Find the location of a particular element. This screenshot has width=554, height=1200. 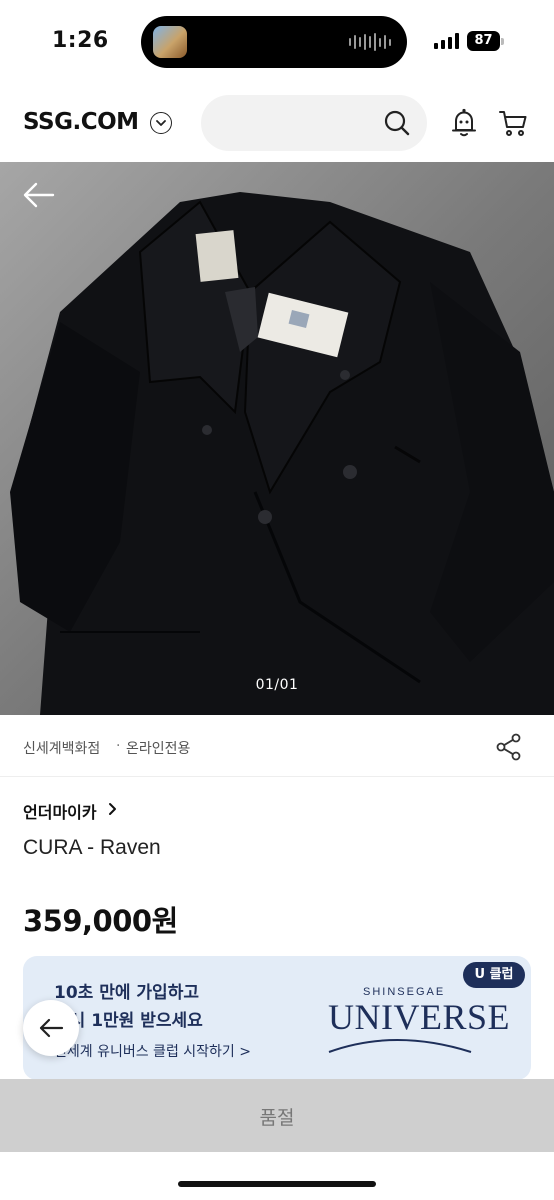

soldout-label: 품절 is located at coordinates (277, 1118).